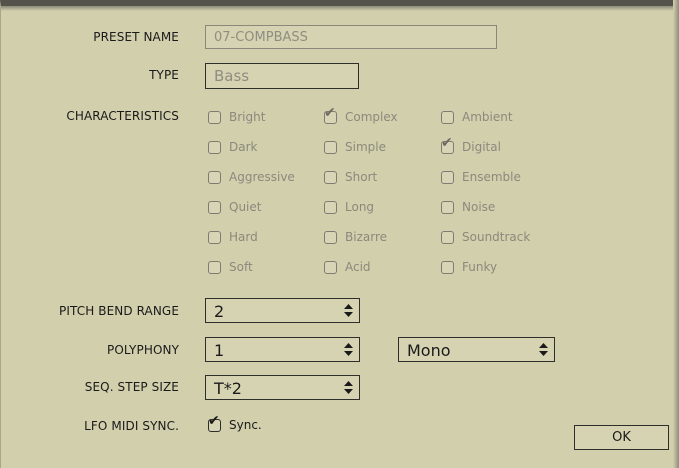  What do you see at coordinates (247, 117) in the screenshot?
I see `characteristic-label: Bright` at bounding box center [247, 117].